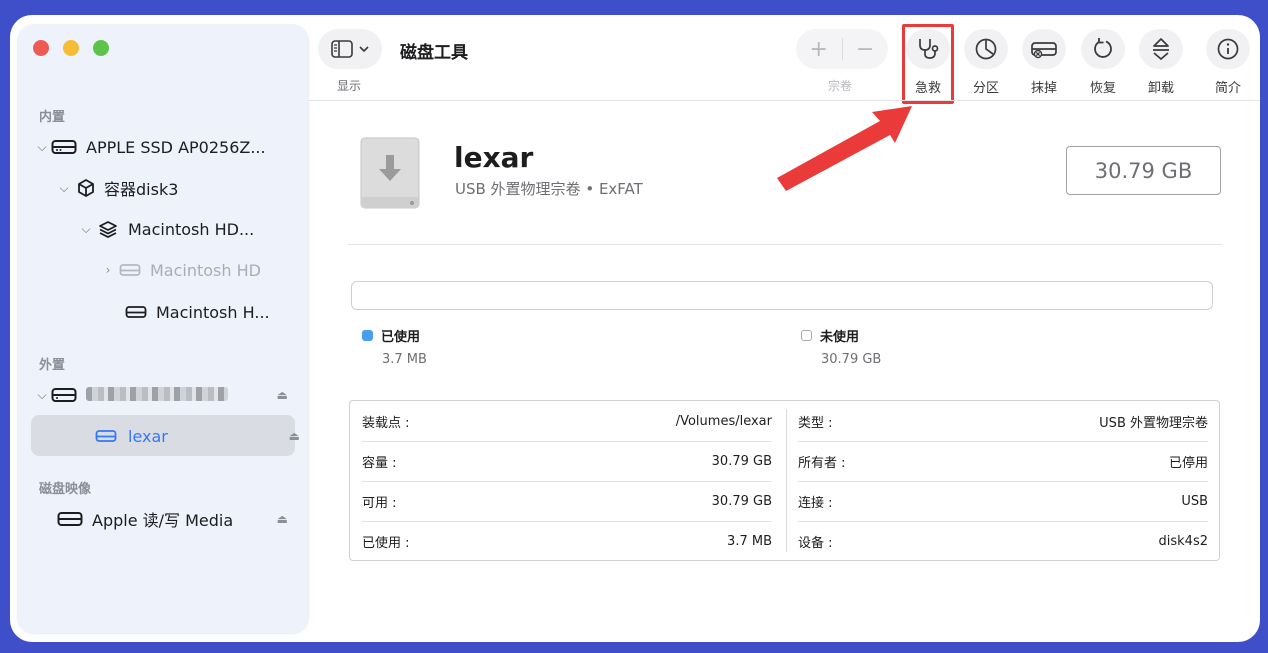  Describe the element at coordinates (815, 423) in the screenshot. I see `info-key: 类型 :` at that location.